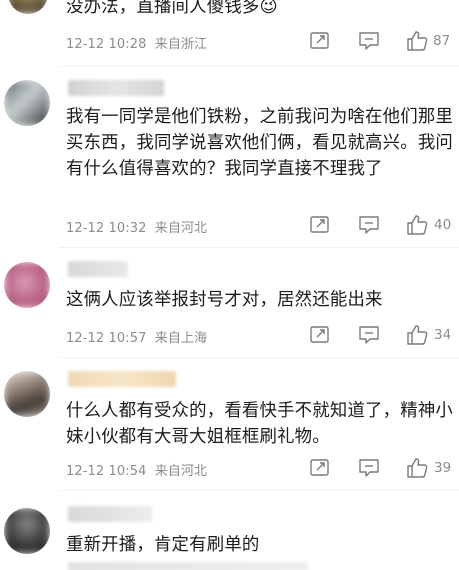 The image size is (459, 570). Describe the element at coordinates (163, 545) in the screenshot. I see `comment-text: 重新开播，肯定有刷单的` at that location.